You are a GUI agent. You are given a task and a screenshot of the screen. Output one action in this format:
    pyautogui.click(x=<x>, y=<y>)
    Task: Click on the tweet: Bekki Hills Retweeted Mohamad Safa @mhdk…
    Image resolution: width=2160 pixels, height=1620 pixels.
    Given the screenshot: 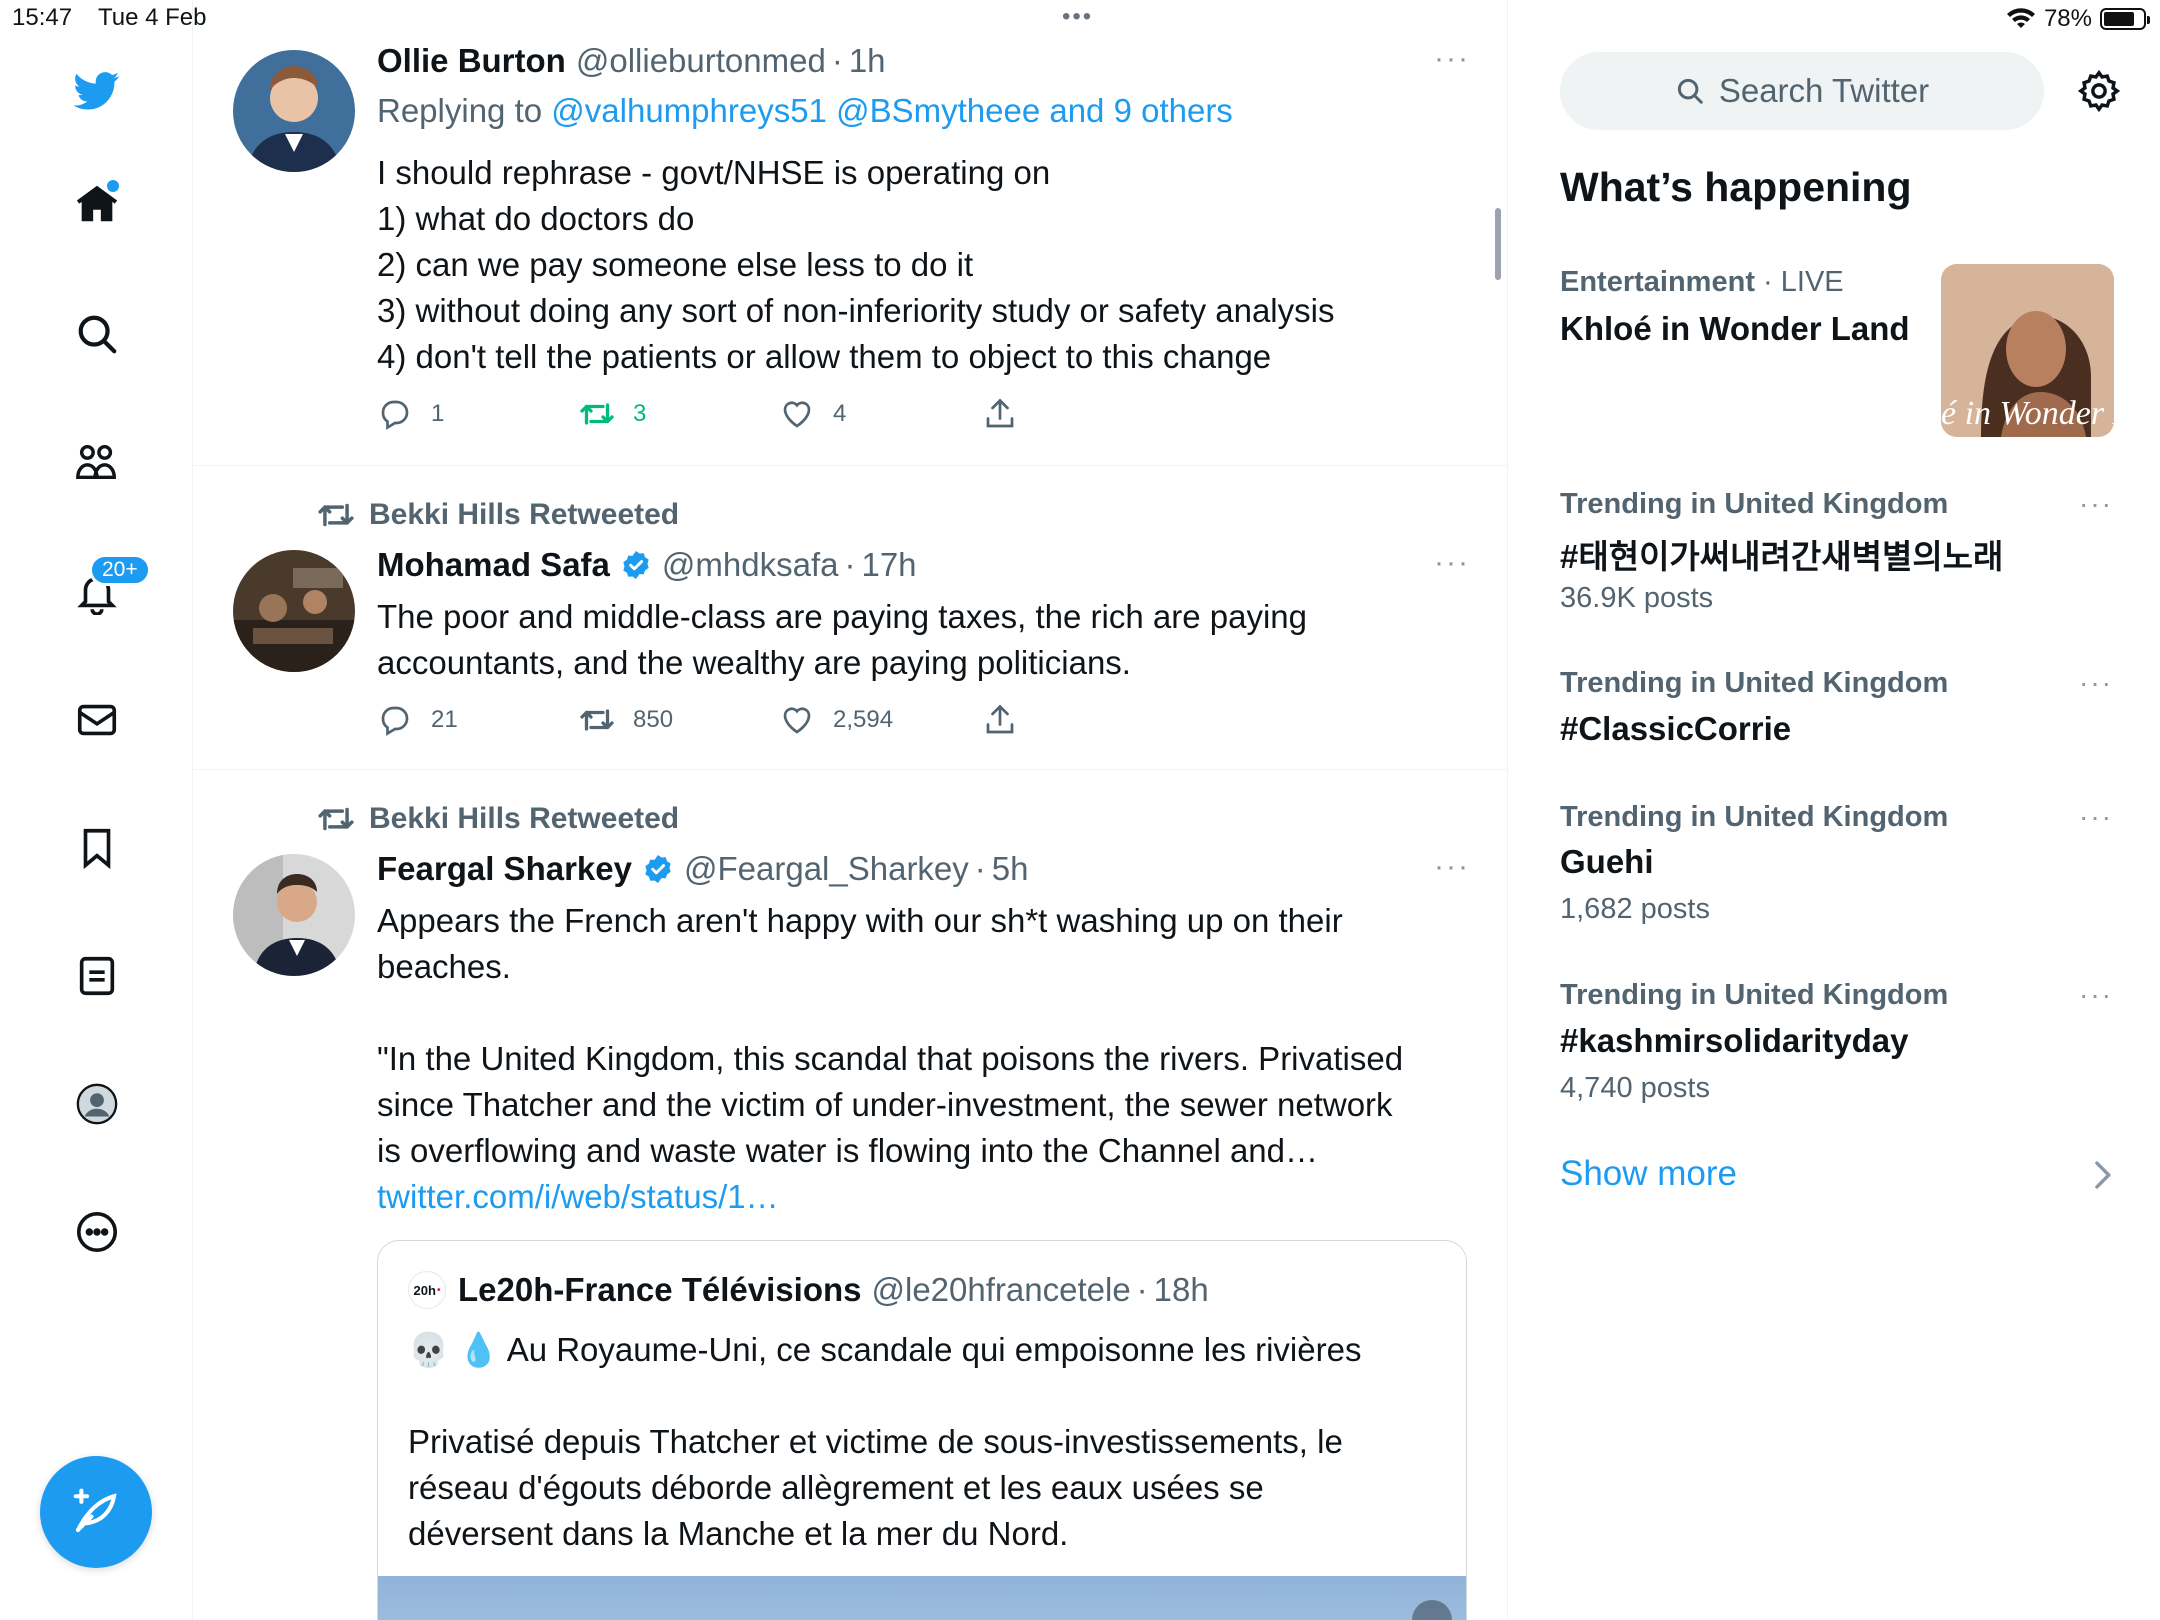 What is the action you would take?
    pyautogui.click(x=850, y=618)
    